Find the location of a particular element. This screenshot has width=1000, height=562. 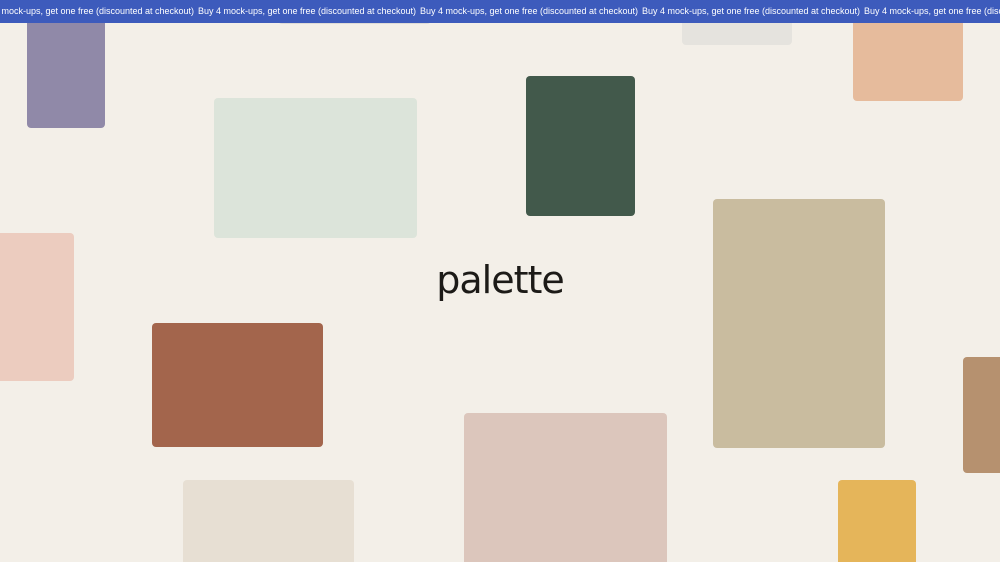

swatch-clay is located at coordinates (981, 415).